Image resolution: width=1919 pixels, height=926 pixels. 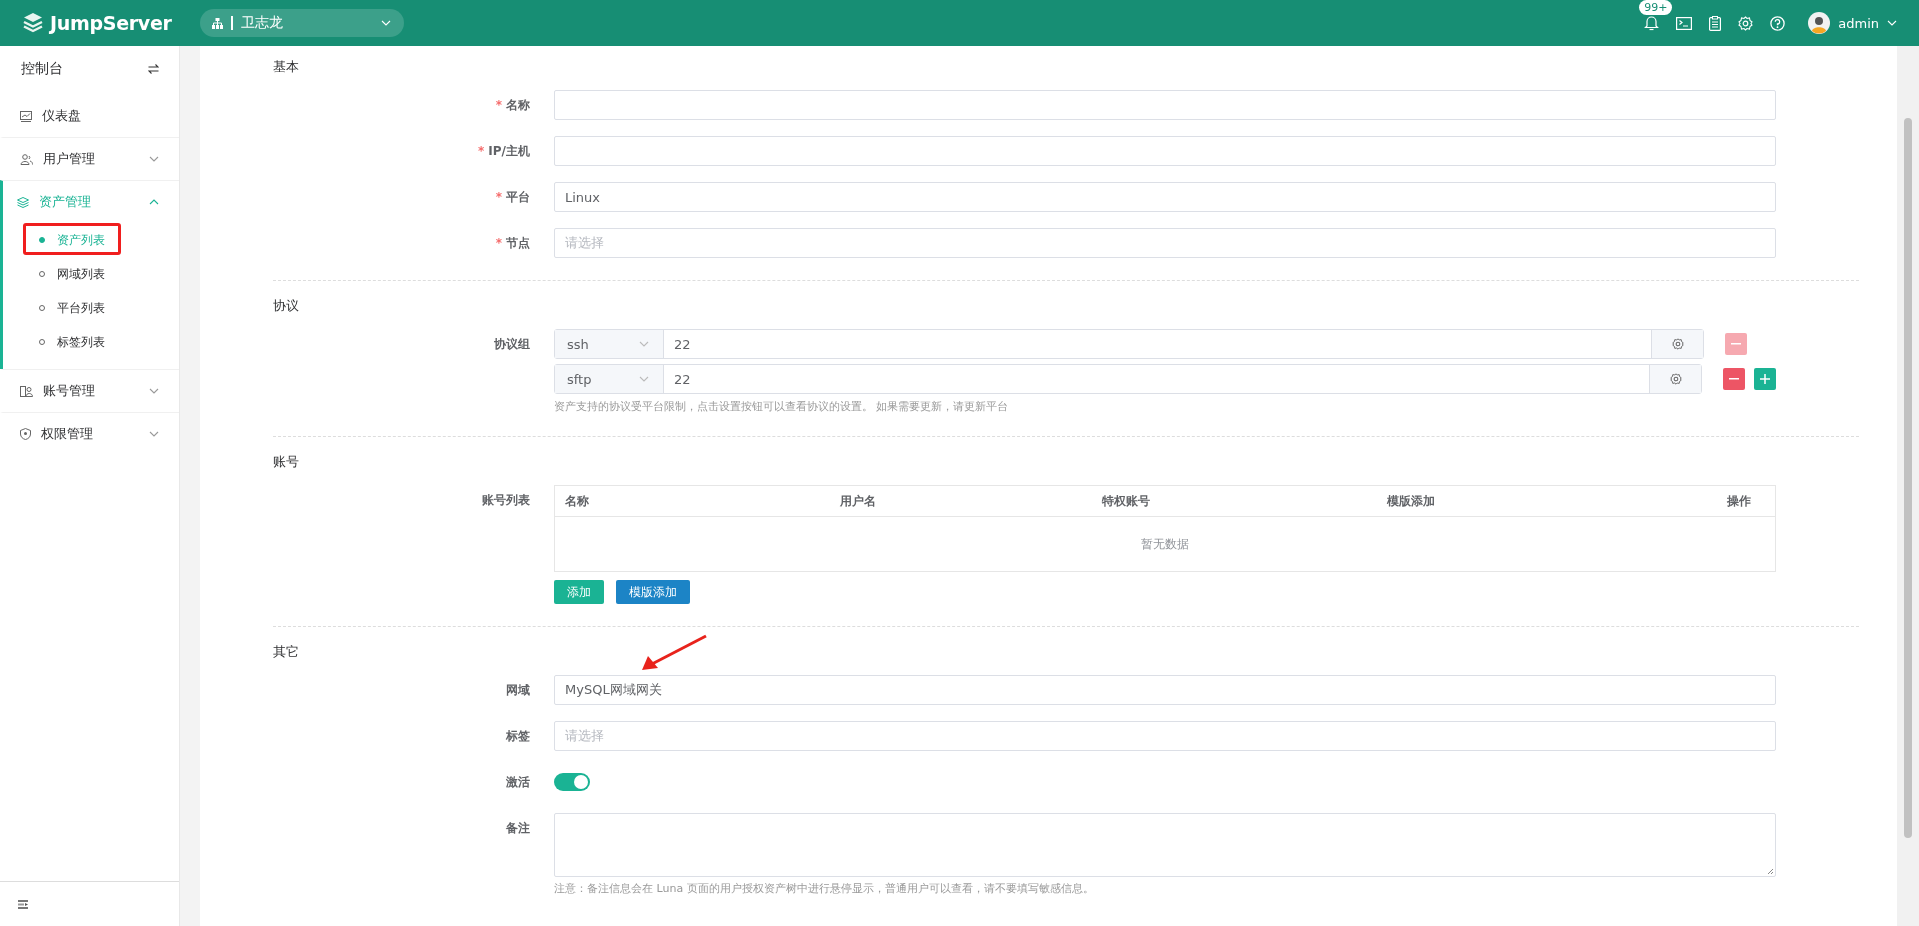 What do you see at coordinates (505, 500) in the screenshot?
I see `field-label: 账号列表` at bounding box center [505, 500].